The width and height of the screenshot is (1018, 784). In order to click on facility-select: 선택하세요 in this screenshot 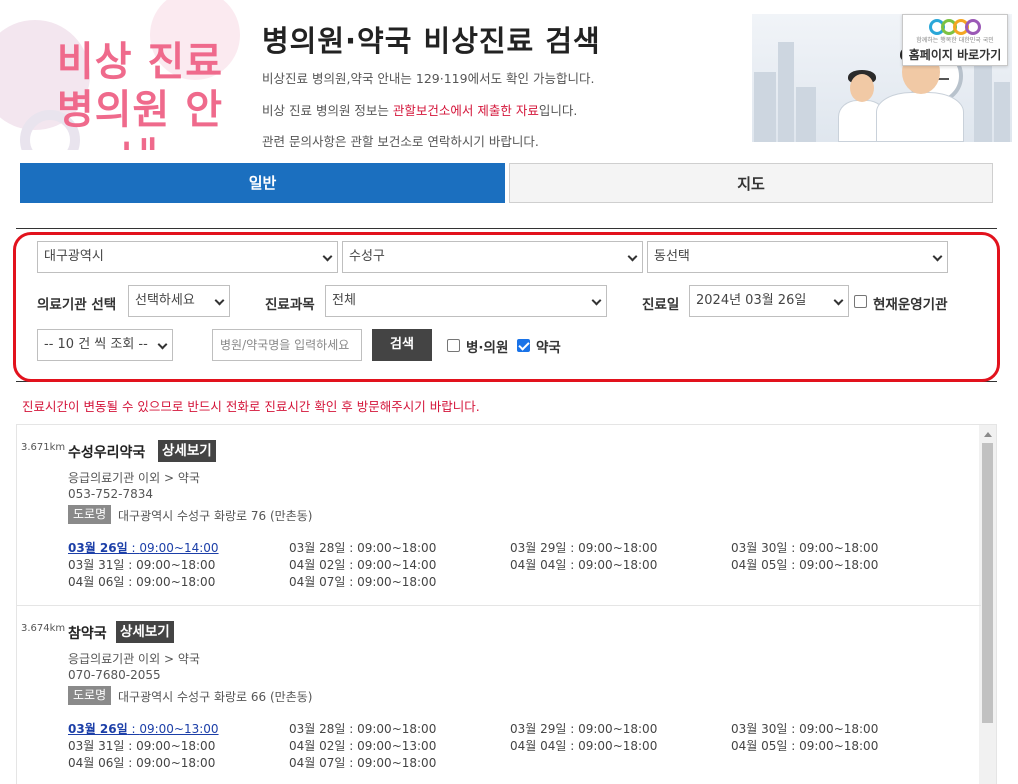, I will do `click(179, 301)`.